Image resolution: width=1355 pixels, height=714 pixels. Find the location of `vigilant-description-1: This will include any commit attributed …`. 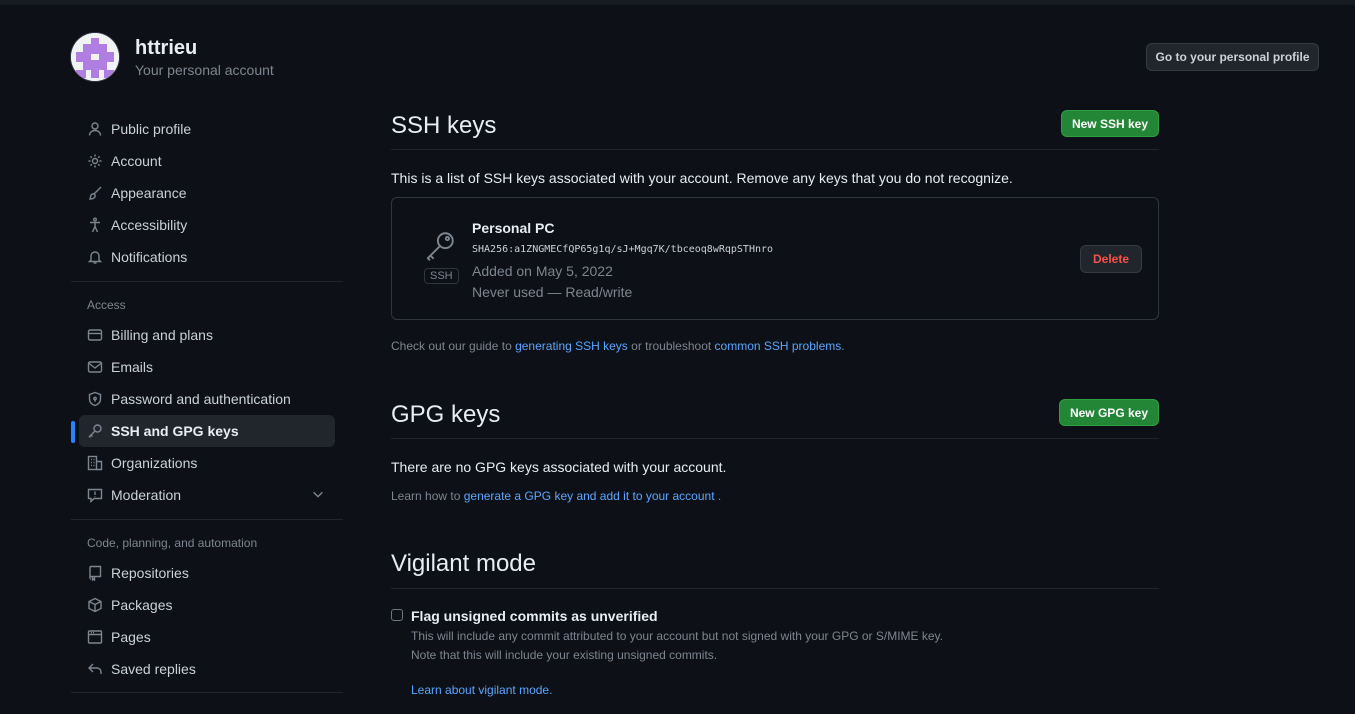

vigilant-description-1: This will include any commit attributed … is located at coordinates (677, 636).